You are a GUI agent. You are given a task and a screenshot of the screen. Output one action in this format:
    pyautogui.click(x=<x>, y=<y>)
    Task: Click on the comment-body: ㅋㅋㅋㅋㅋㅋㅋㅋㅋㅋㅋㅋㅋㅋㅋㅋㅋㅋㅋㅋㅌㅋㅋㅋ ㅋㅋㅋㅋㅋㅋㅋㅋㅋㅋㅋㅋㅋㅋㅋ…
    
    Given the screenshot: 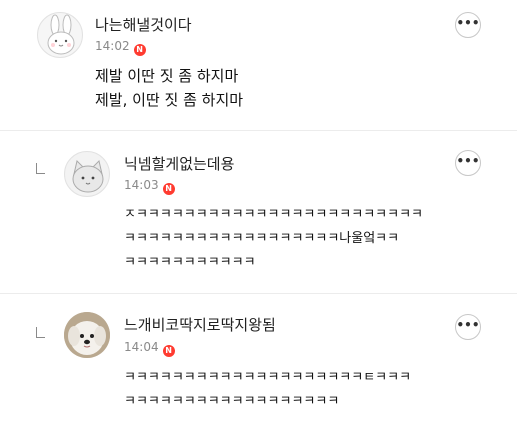 What is the action you would take?
    pyautogui.click(x=267, y=390)
    